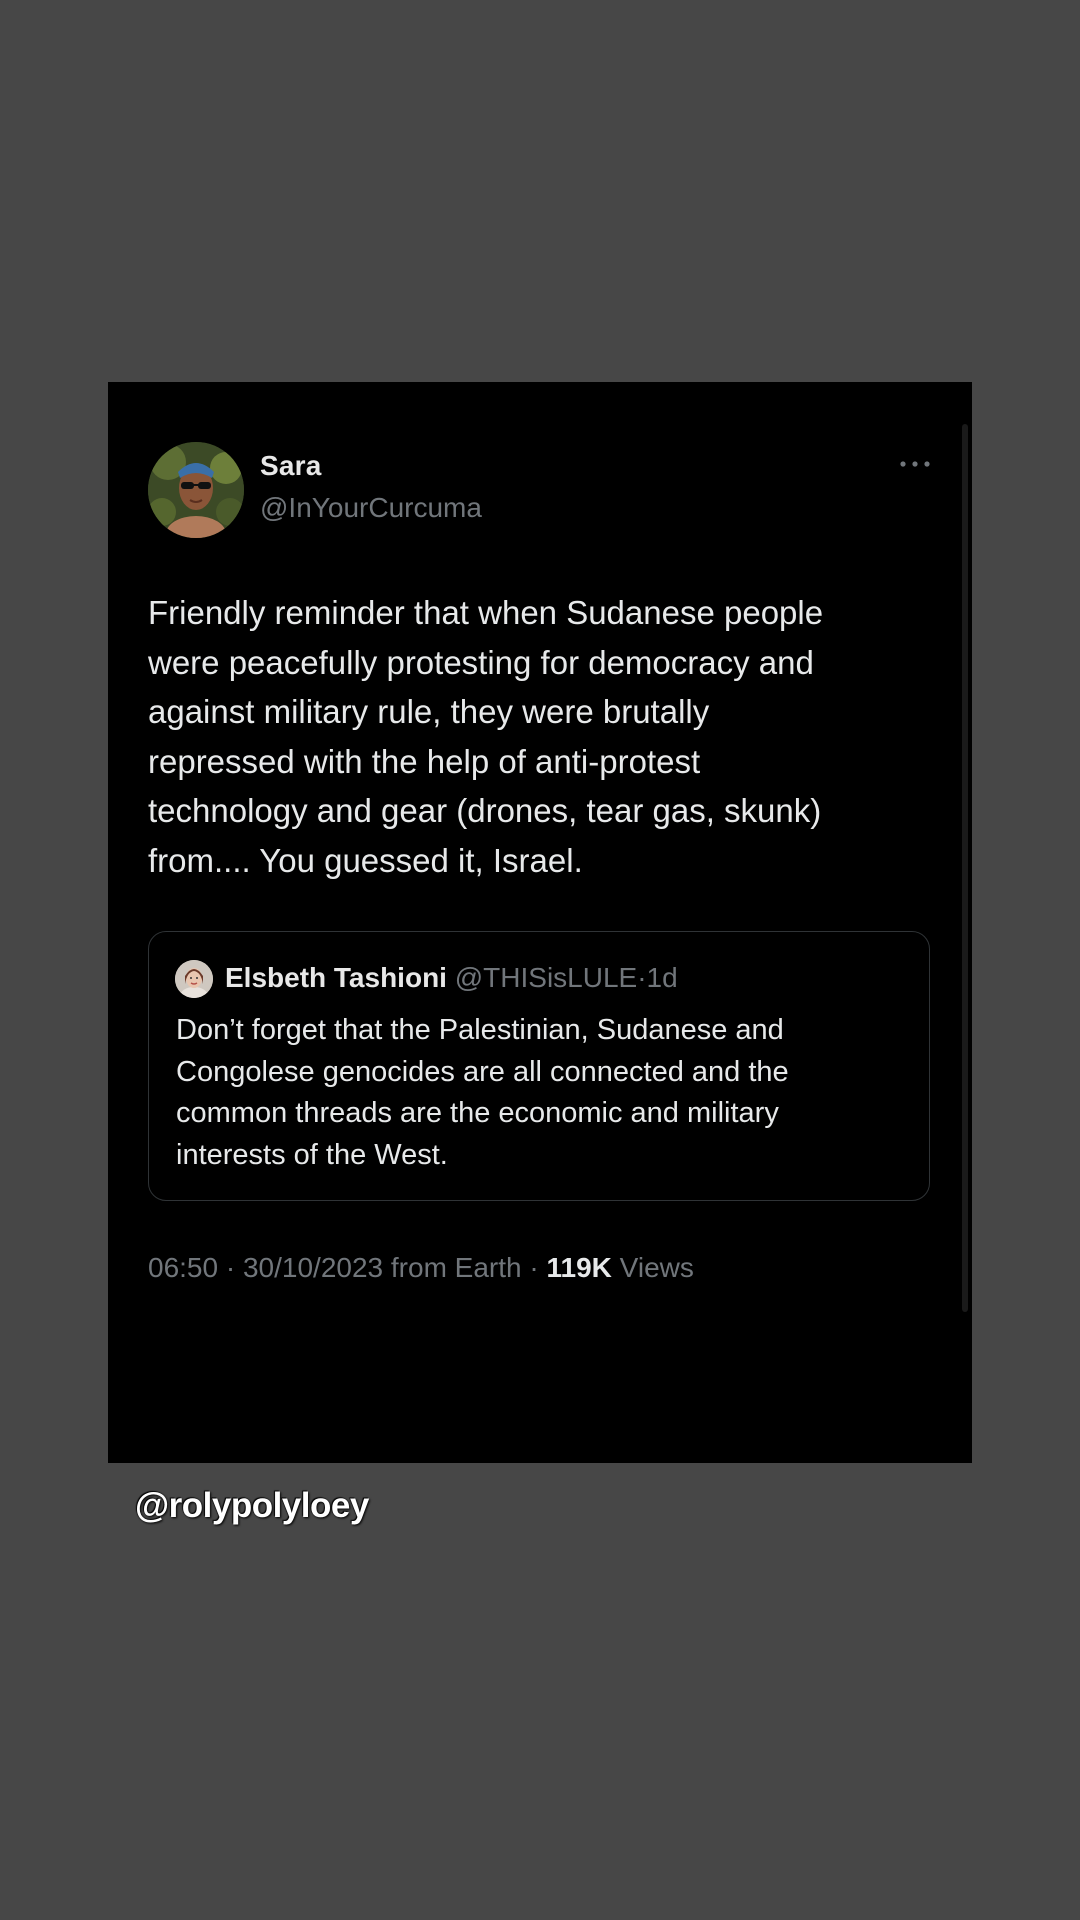 Image resolution: width=1080 pixels, height=1920 pixels. I want to click on tweet-time: 06:50, so click(183, 1267).